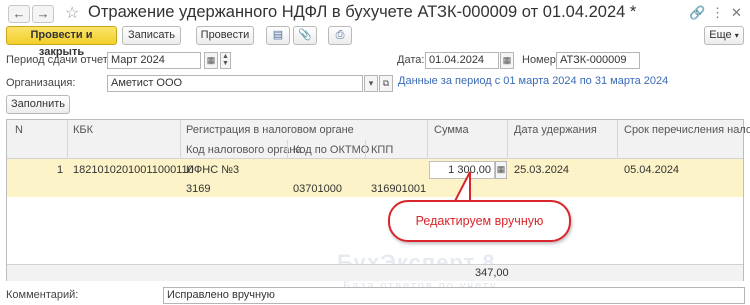  Describe the element at coordinates (235, 83) in the screenshot. I see `organization-field: Аметист ООО` at that location.